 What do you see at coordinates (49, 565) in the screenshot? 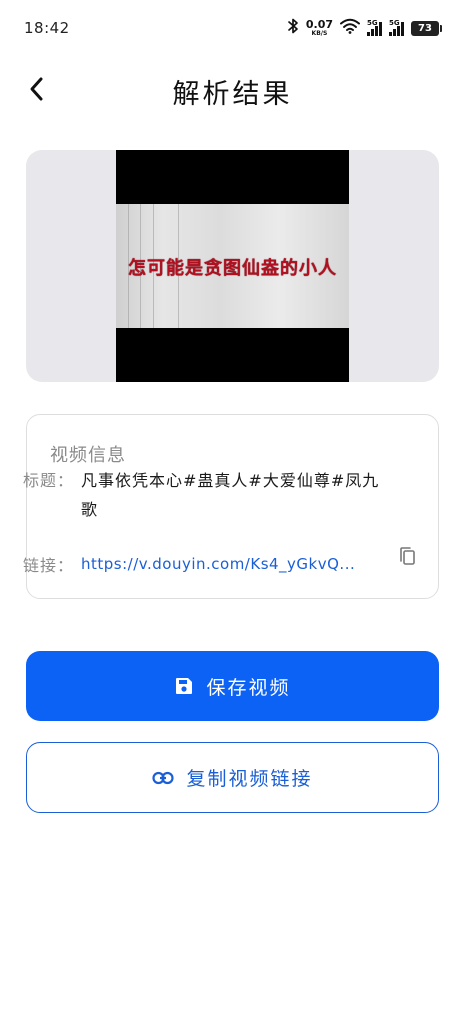
I see `link-label: 链接：` at bounding box center [49, 565].